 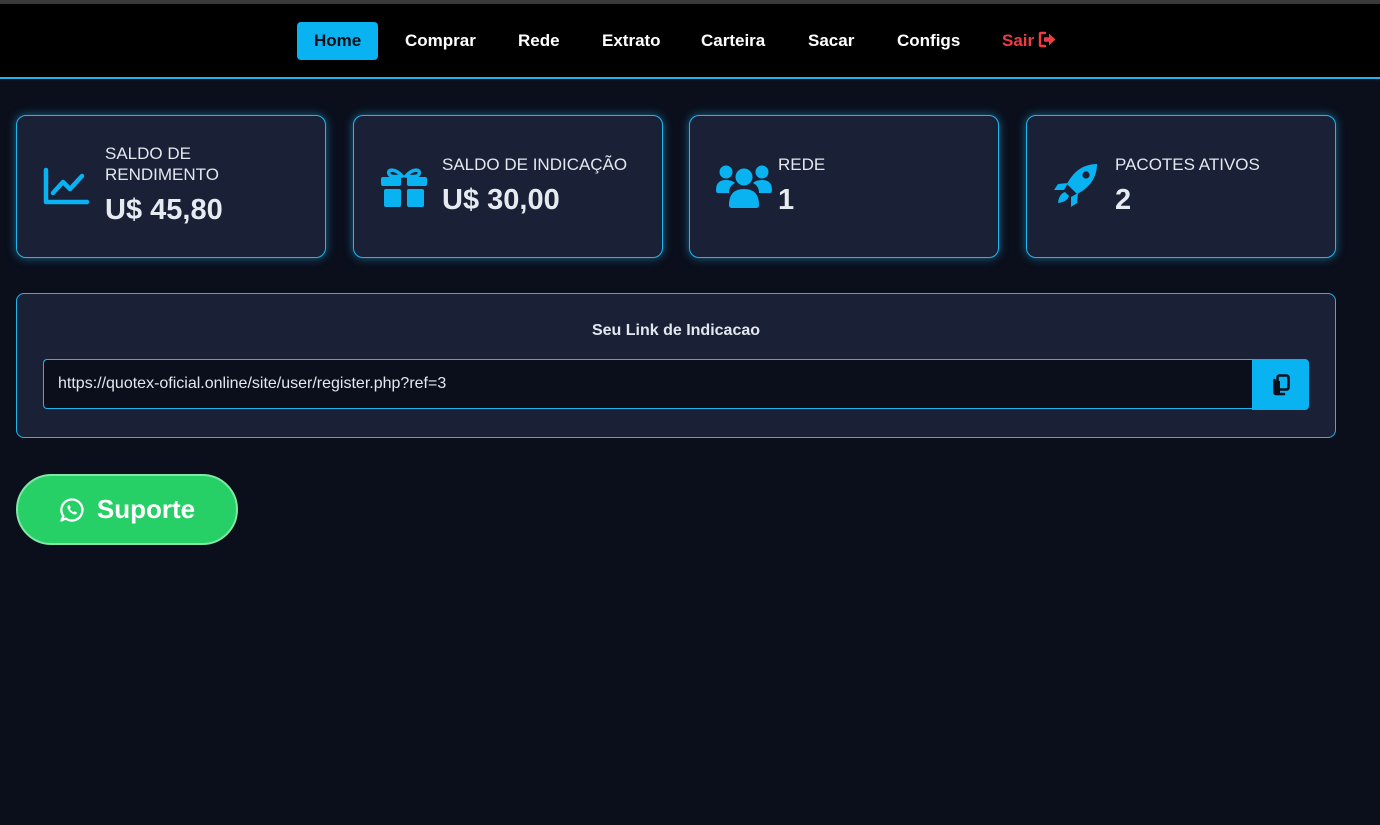 I want to click on support-button: Suporte, so click(x=127, y=509).